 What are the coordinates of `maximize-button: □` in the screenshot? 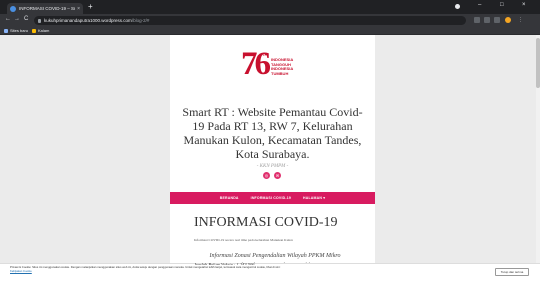 It's located at (502, 5).